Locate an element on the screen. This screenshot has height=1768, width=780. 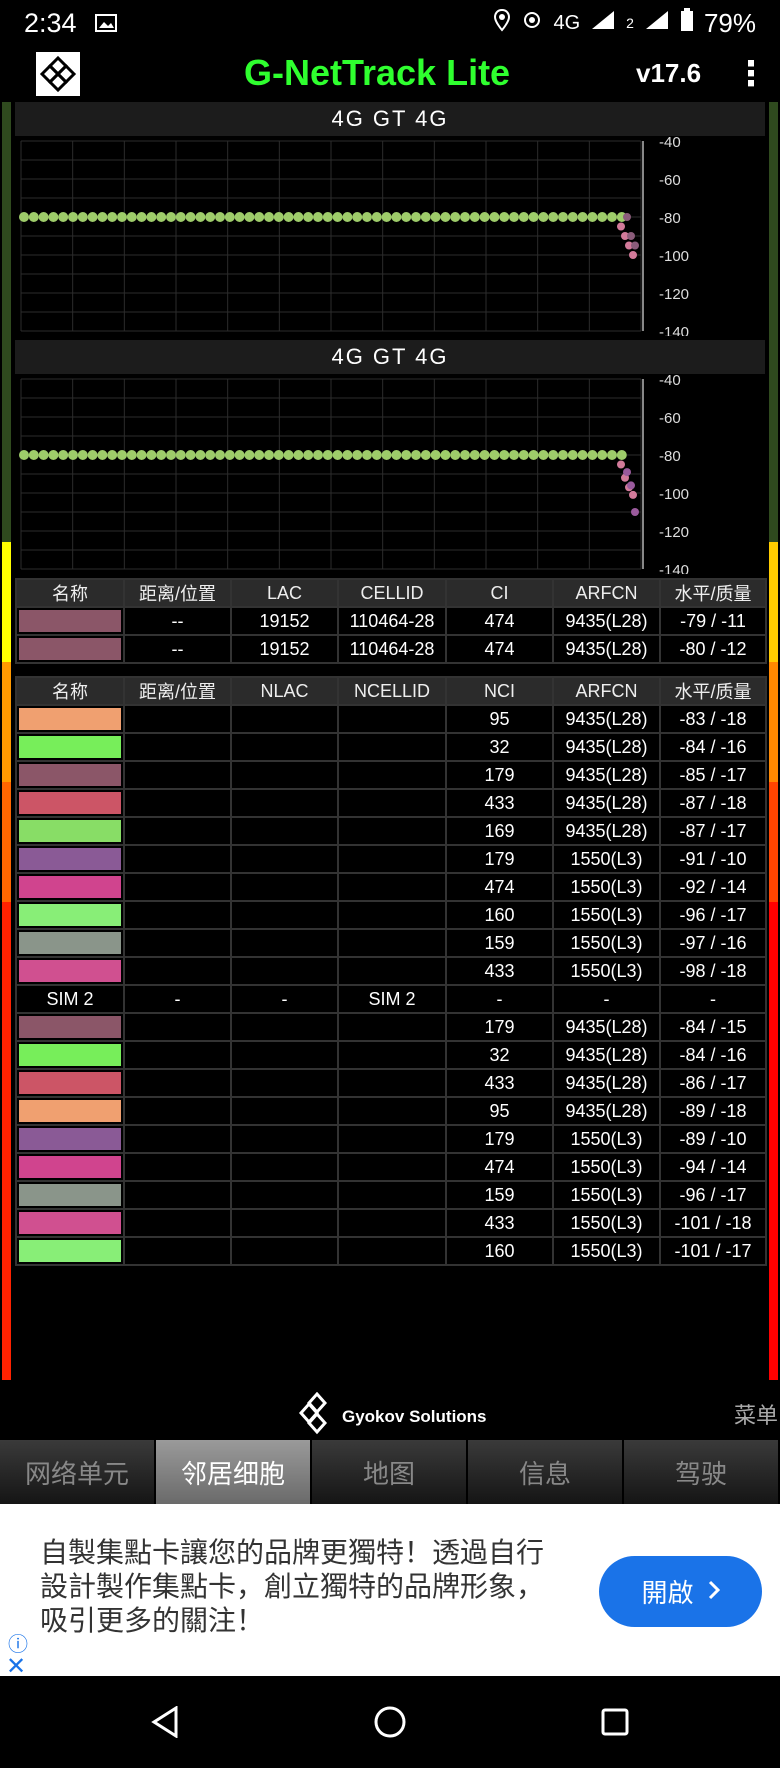
tab-neighbor-cells: 邻居细胞 is located at coordinates (234, 1472).